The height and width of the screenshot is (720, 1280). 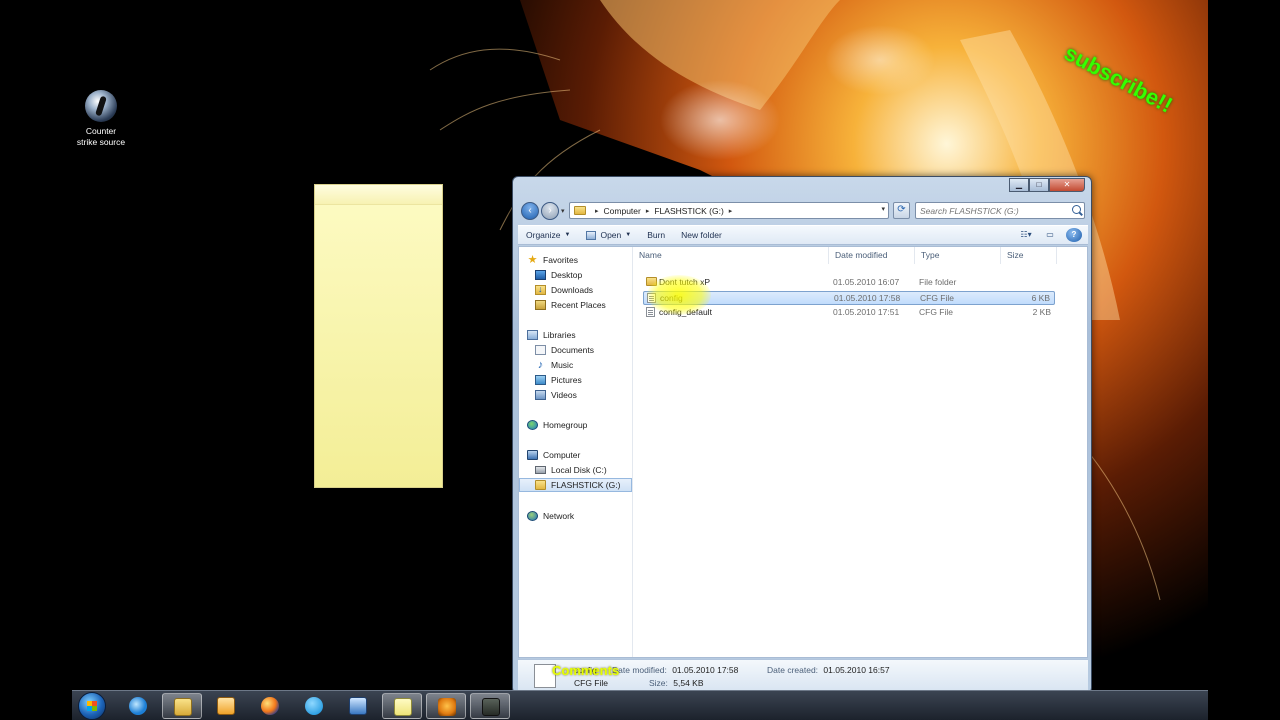 I want to click on new-folder-label: New folder, so click(x=701, y=235).